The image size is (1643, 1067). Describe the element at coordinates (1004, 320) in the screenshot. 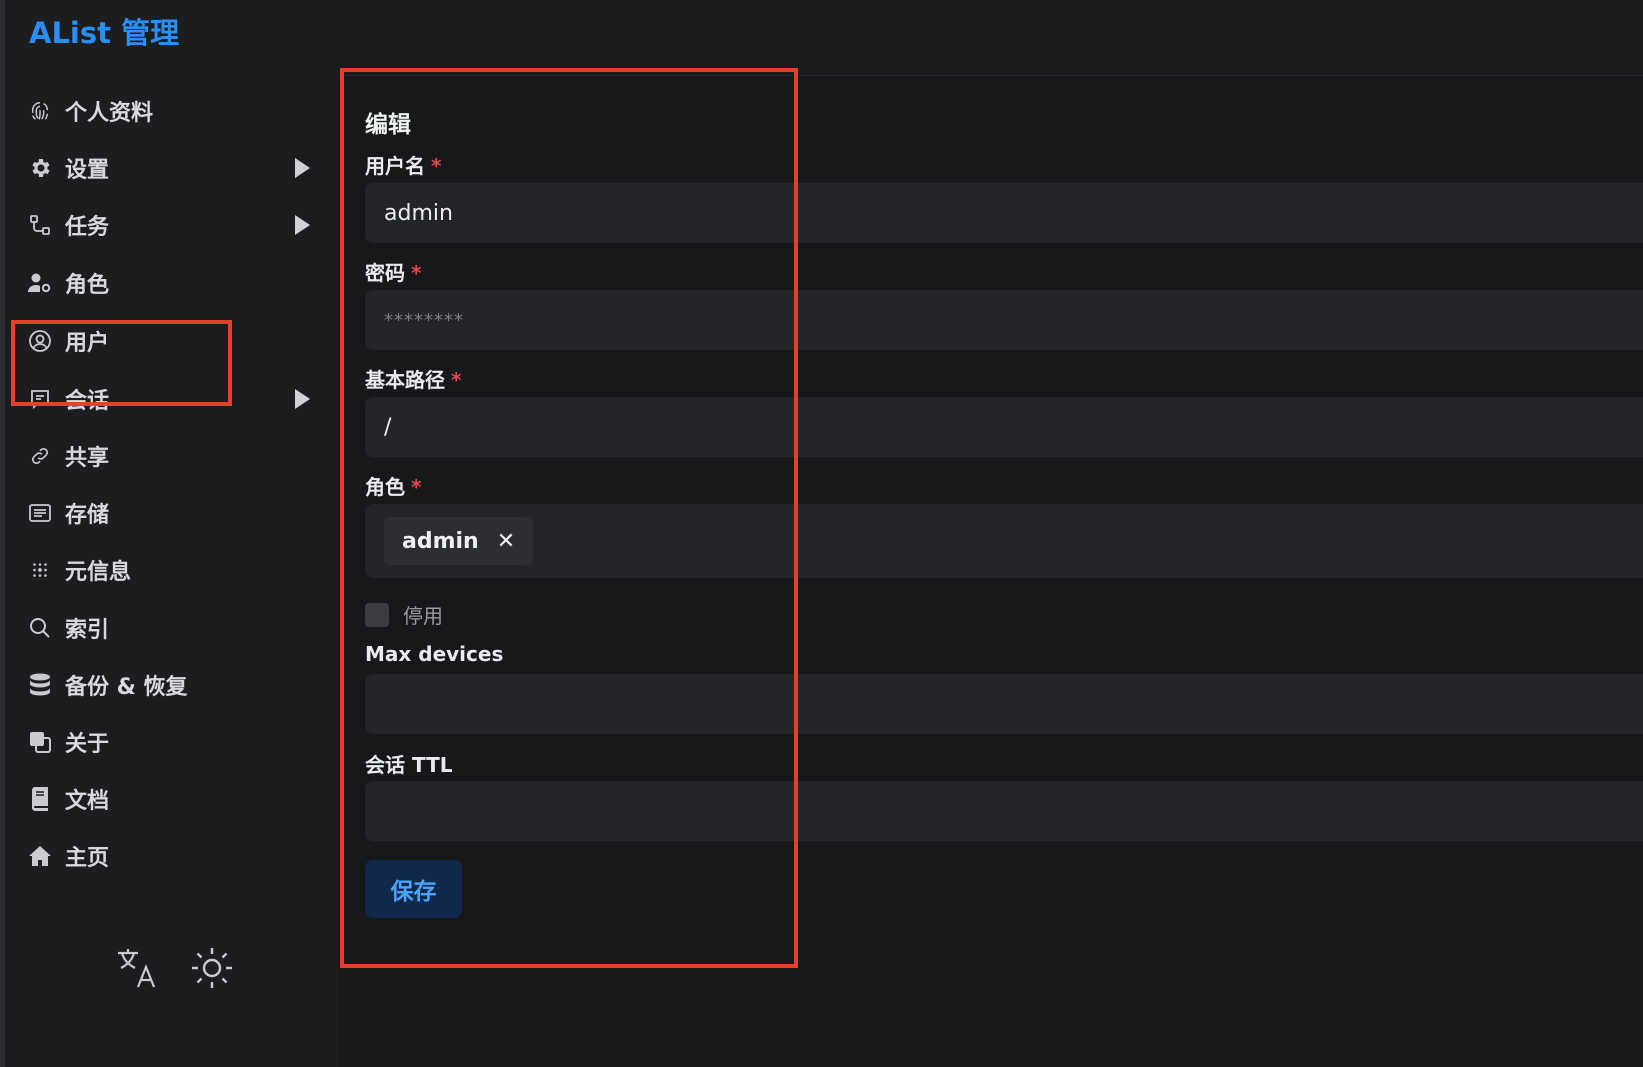

I see `password-input: ********` at that location.